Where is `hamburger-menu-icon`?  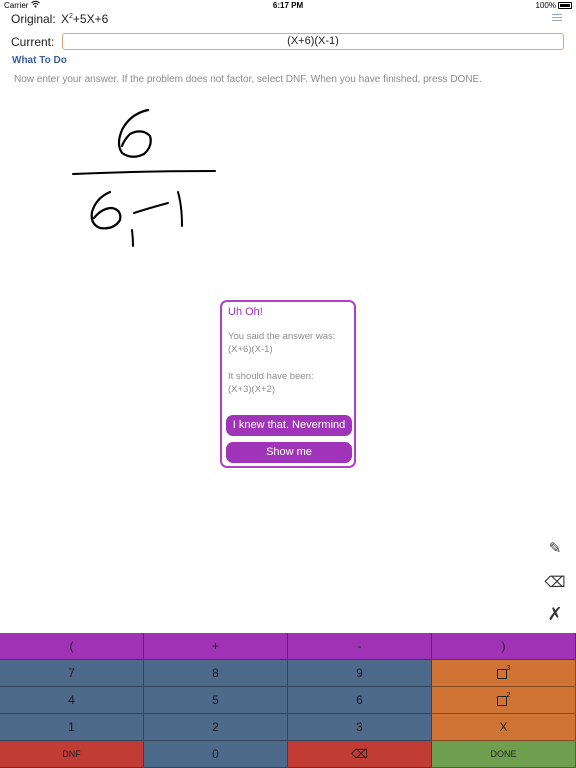
hamburger-menu-icon is located at coordinates (557, 18).